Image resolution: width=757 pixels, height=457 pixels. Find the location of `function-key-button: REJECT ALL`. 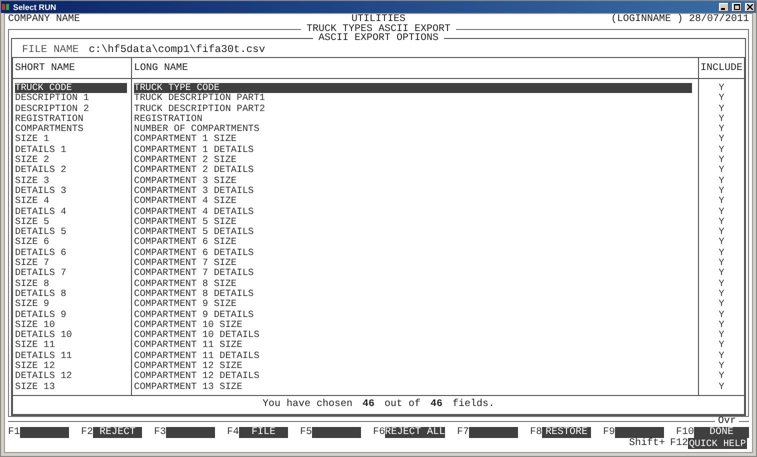

function-key-button: REJECT ALL is located at coordinates (414, 432).